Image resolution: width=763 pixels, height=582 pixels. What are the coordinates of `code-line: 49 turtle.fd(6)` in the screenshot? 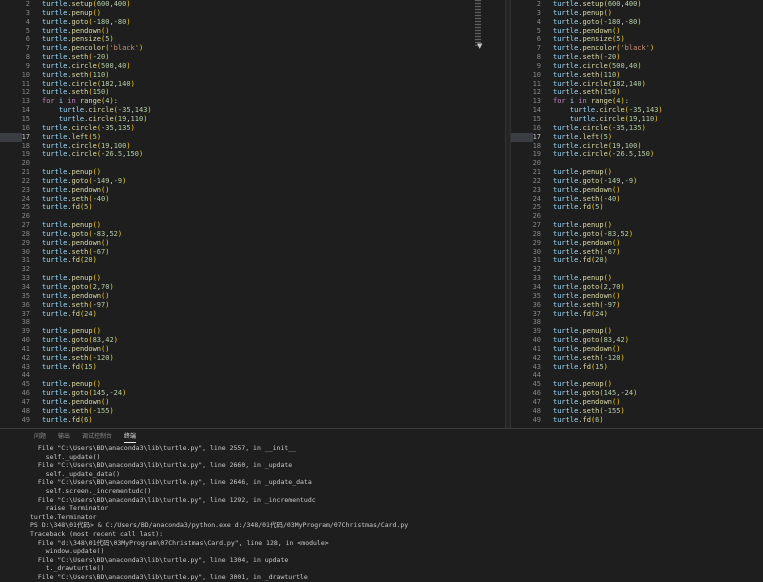 It's located at (252, 420).